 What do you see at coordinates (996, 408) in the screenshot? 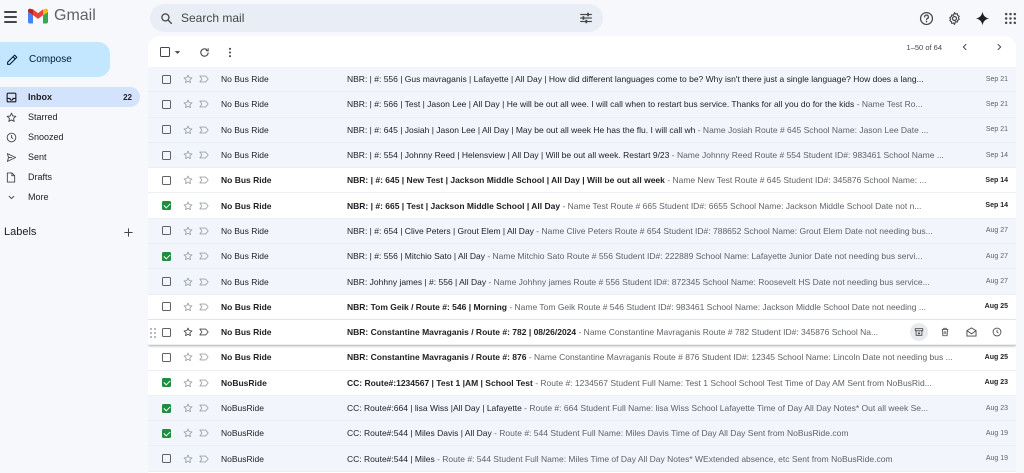
I see `email-date: Aug 23` at bounding box center [996, 408].